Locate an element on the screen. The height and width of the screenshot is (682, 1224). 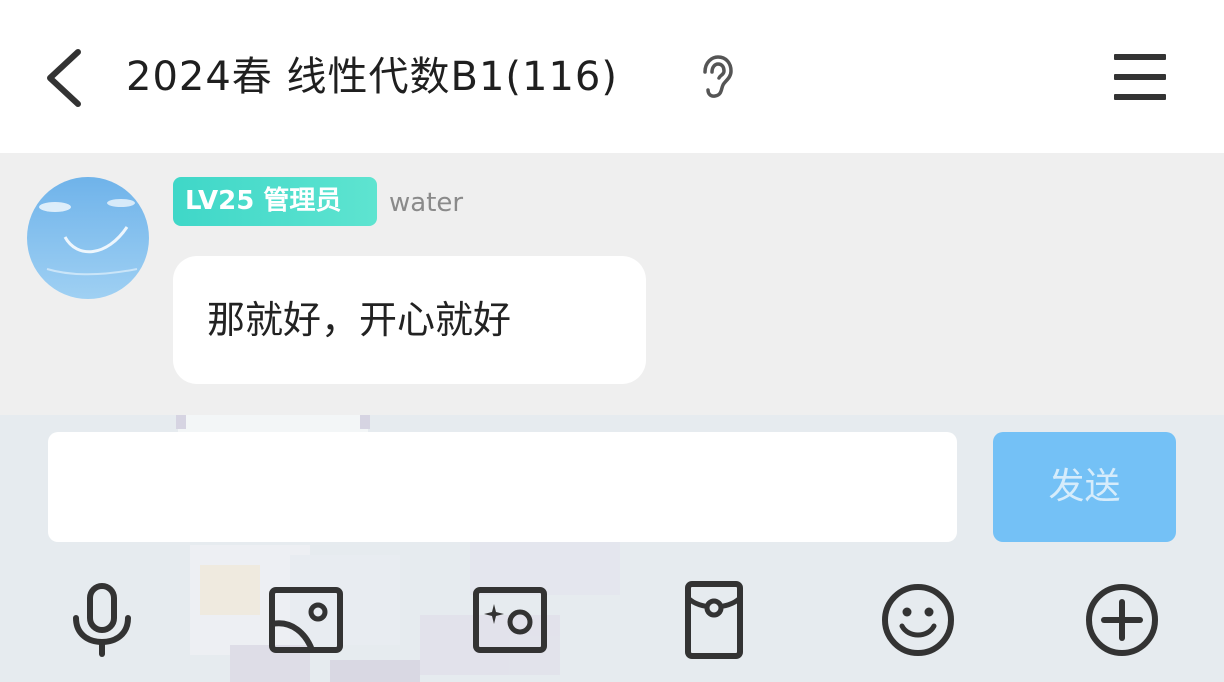
camera-icon is located at coordinates (510, 620).